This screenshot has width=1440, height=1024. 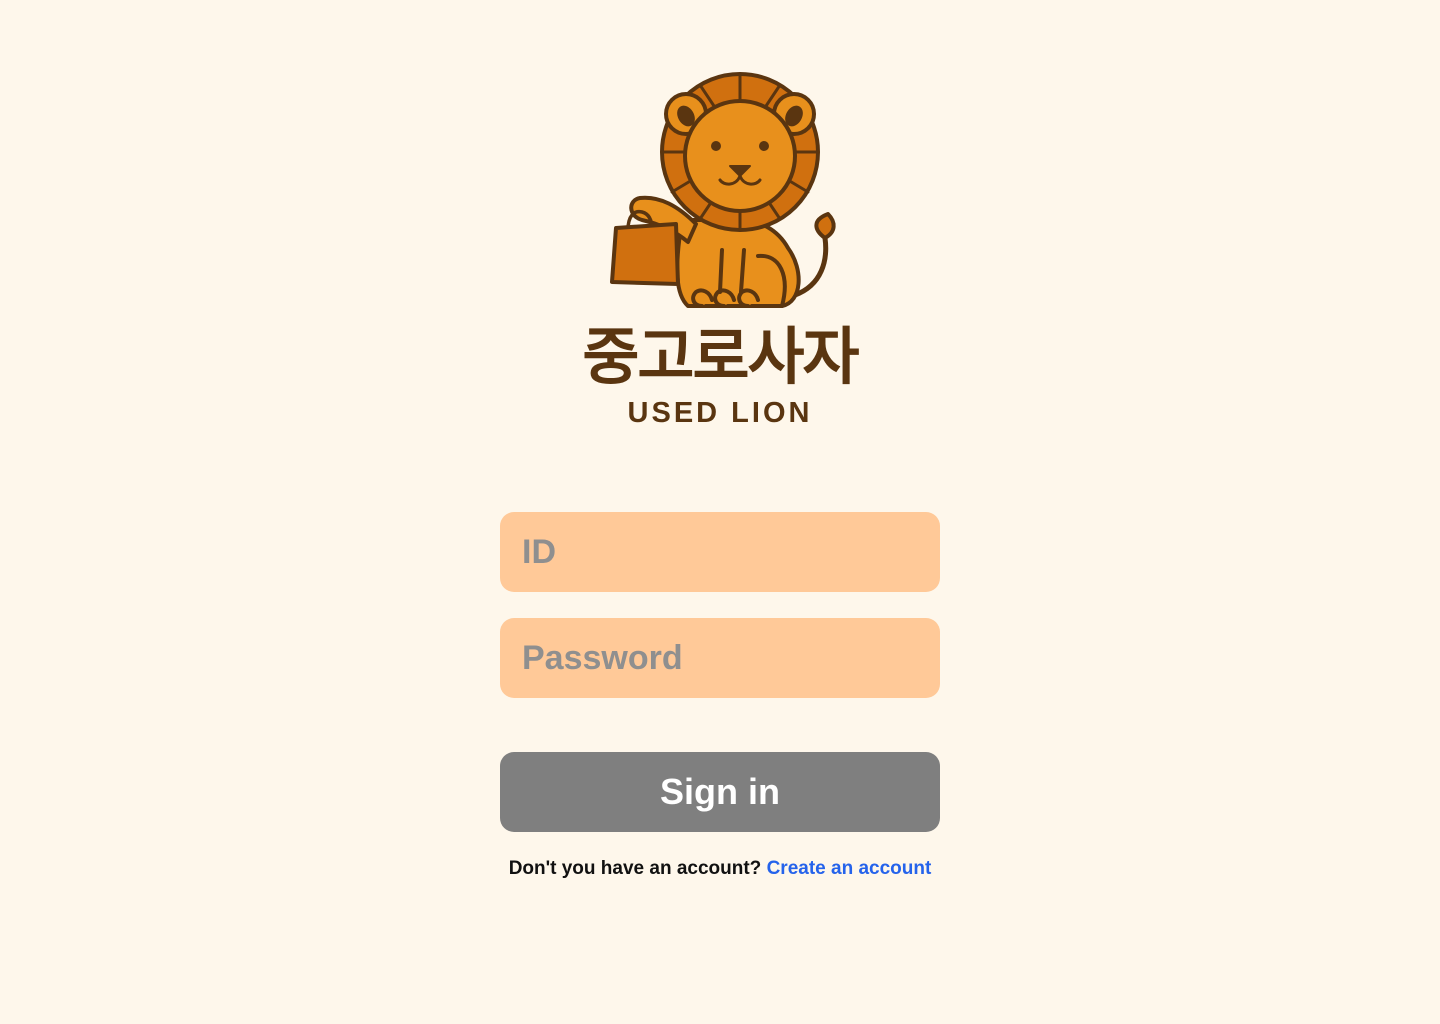 I want to click on id-input, so click(x=720, y=552).